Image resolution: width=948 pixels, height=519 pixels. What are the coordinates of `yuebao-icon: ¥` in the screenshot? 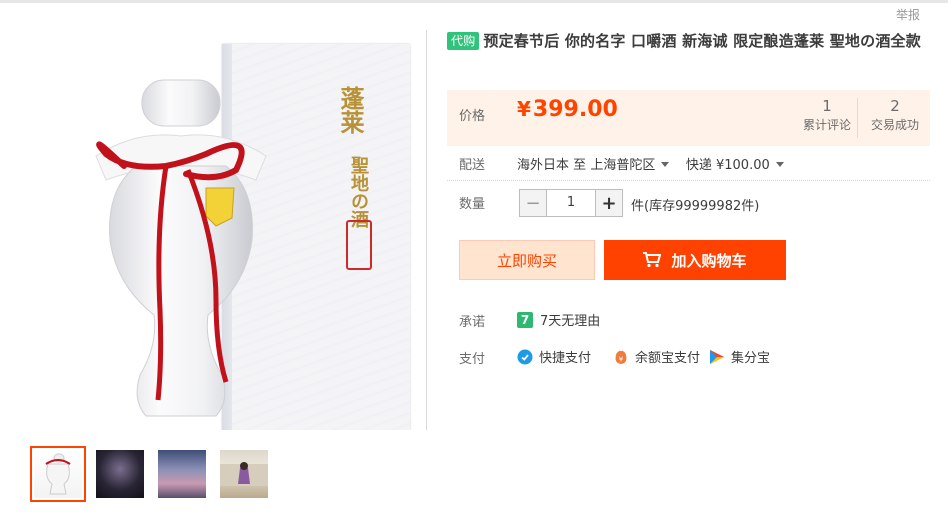 It's located at (621, 356).